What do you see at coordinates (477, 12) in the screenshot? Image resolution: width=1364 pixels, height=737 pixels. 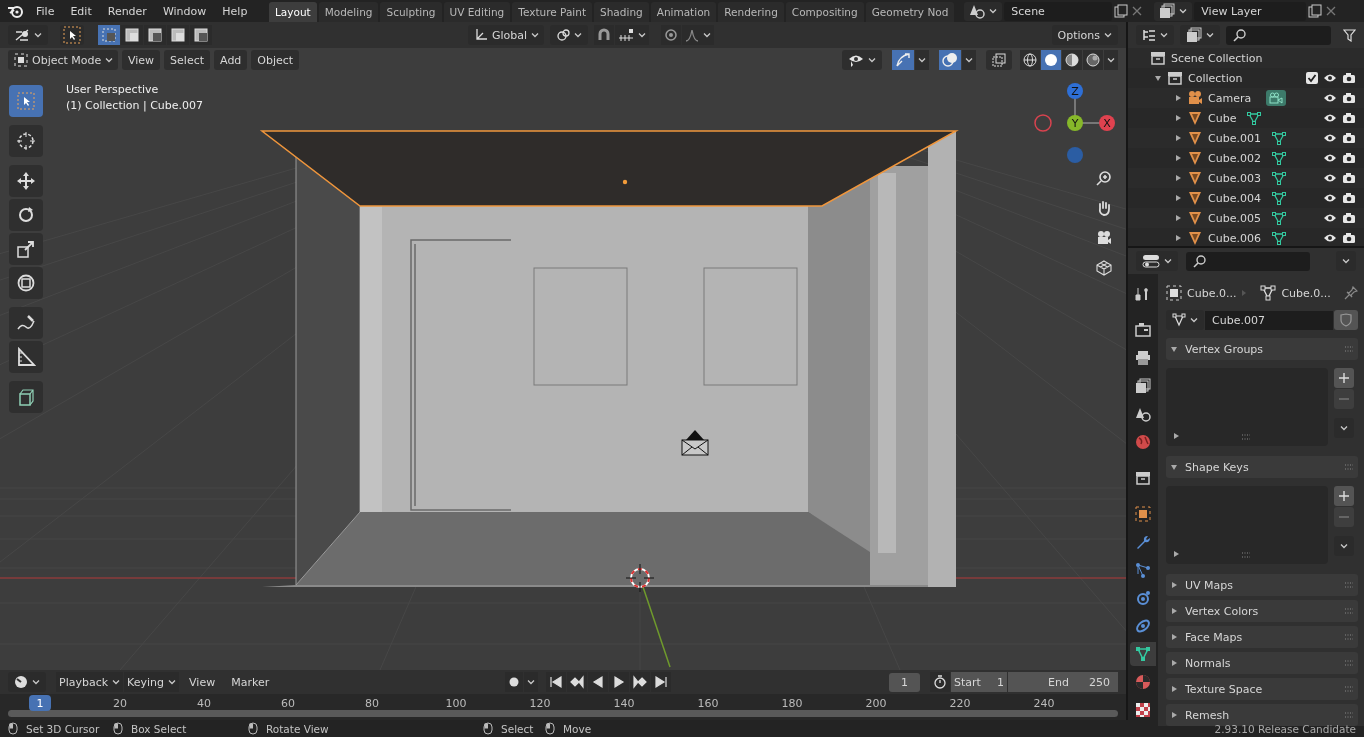 I see `workspace-tab: UV Editing` at bounding box center [477, 12].